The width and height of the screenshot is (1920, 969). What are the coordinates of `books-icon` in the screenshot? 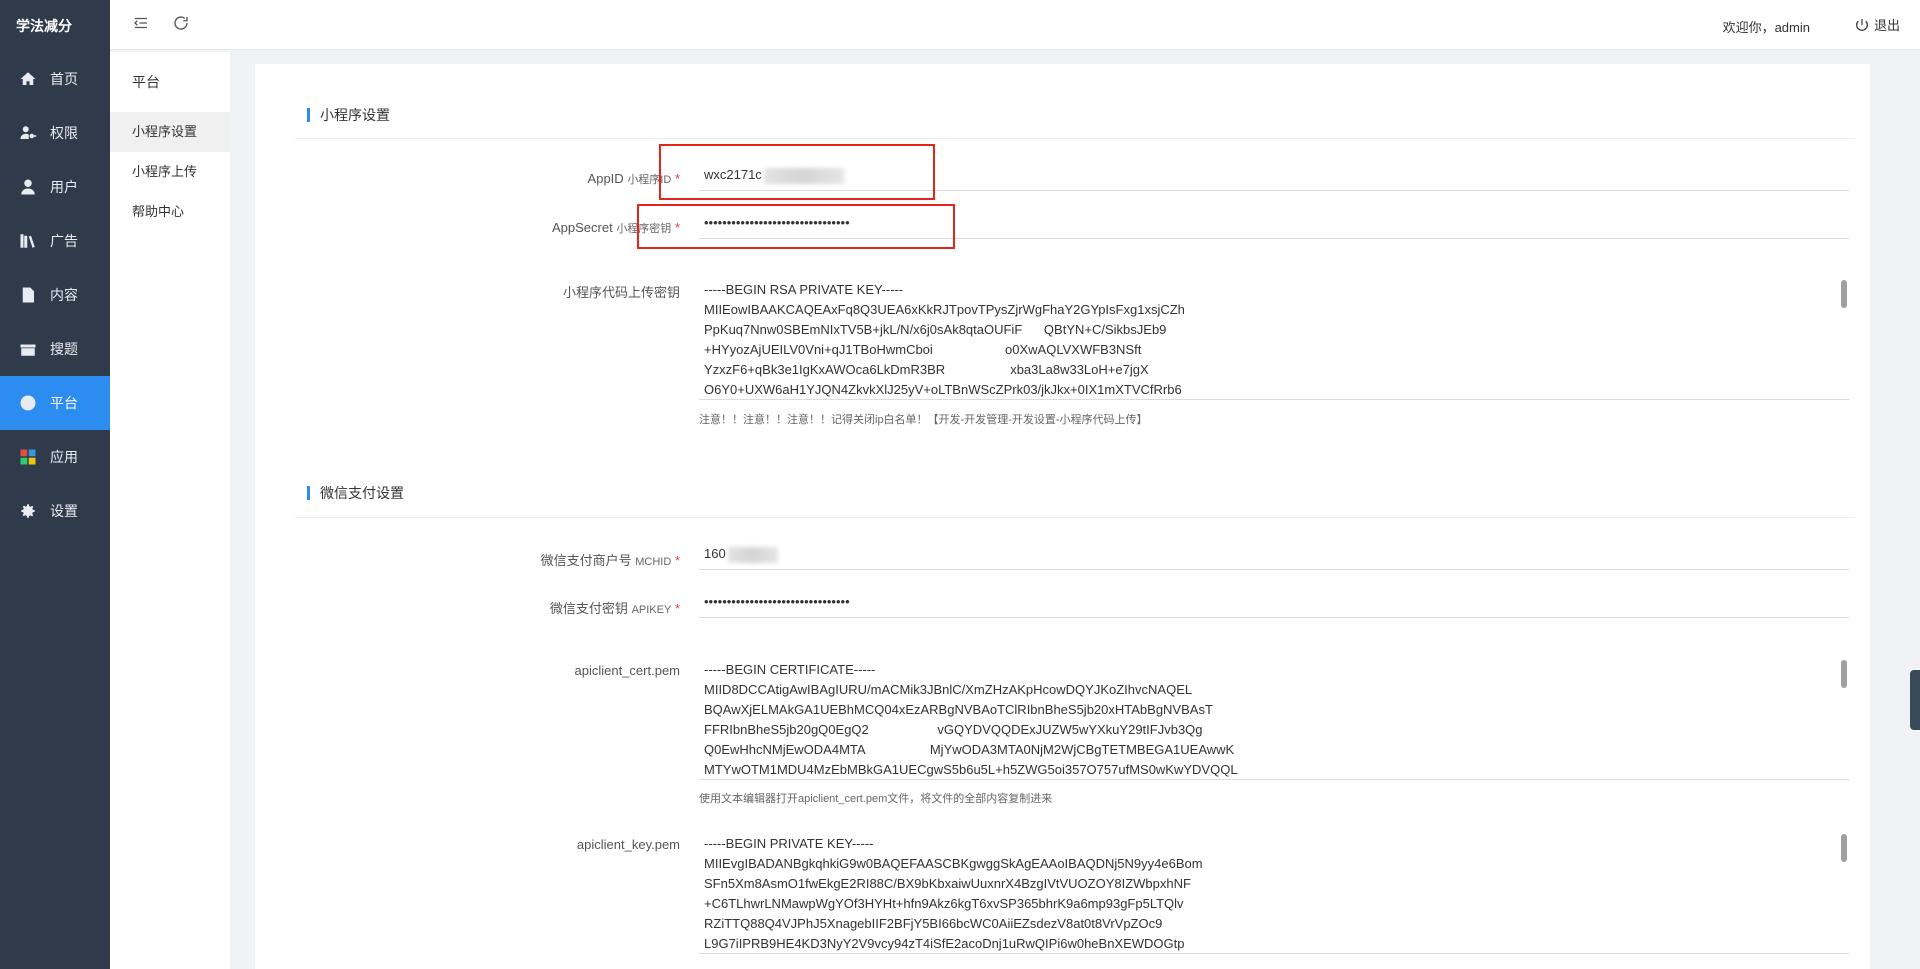 It's located at (28, 241).